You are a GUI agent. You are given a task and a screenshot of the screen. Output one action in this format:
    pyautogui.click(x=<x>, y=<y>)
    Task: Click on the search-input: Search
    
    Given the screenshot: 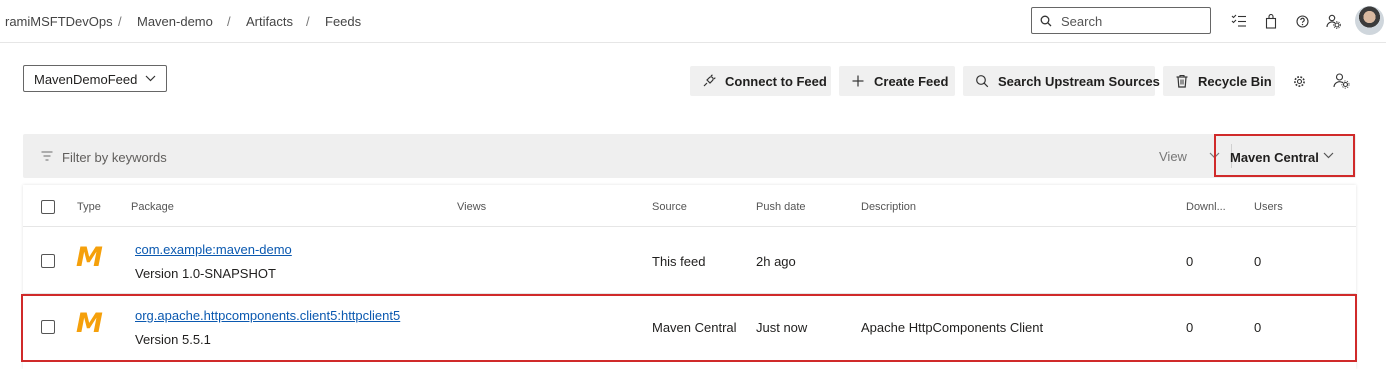 What is the action you would take?
    pyautogui.click(x=1121, y=20)
    